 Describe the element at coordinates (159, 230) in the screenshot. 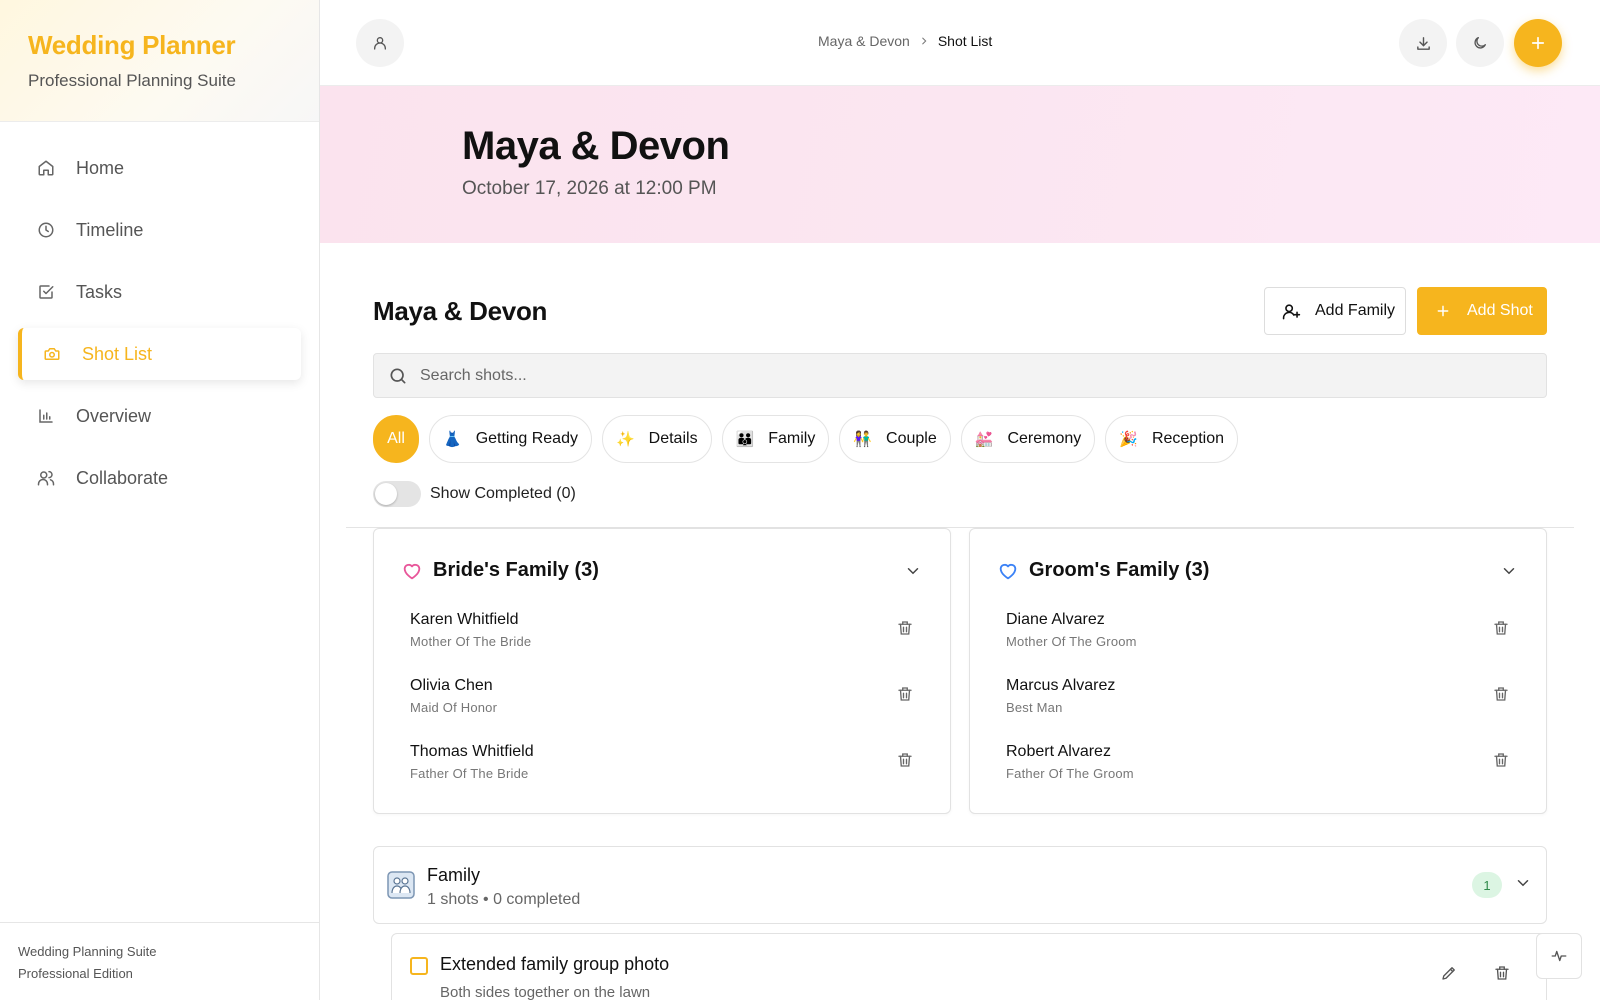

I see `sidebar-item-timeline: Timeline` at that location.